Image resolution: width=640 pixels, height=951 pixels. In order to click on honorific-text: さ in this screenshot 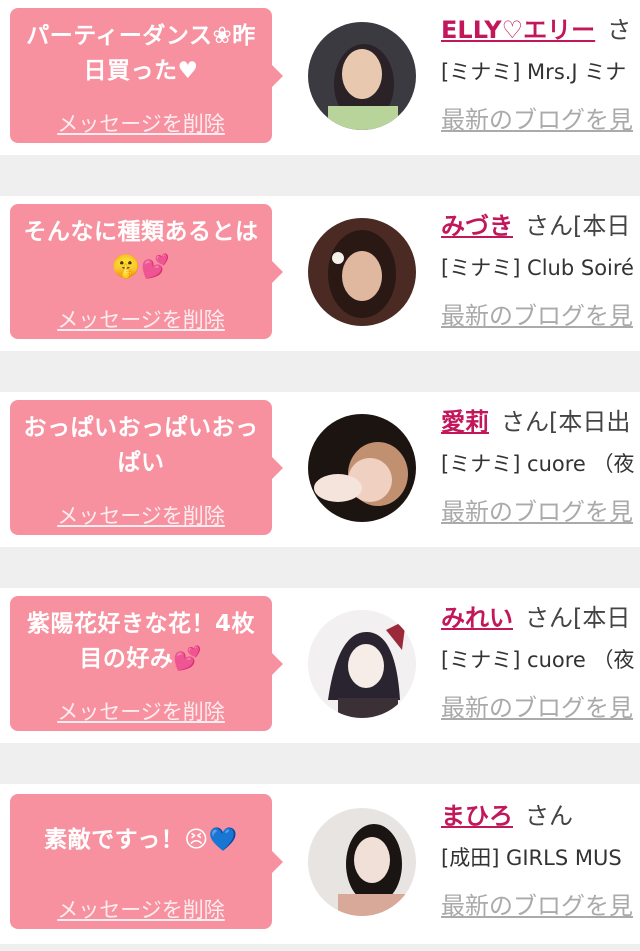, I will do `click(619, 30)`.